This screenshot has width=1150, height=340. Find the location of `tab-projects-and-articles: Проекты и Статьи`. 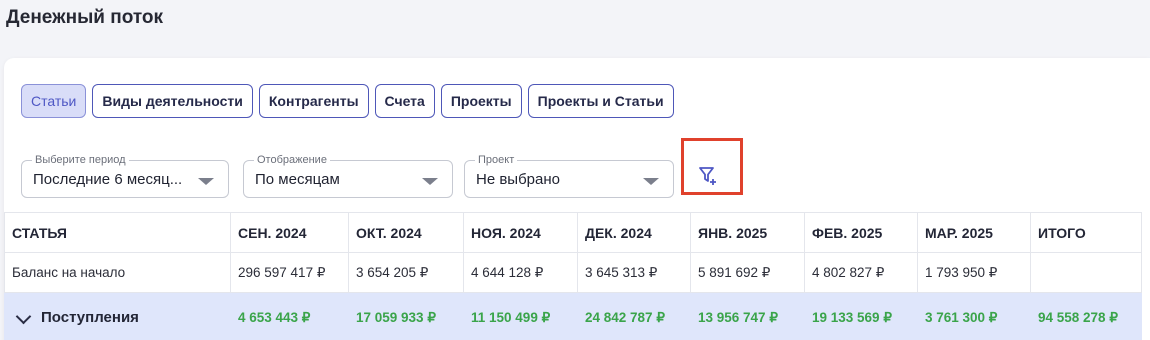

tab-projects-and-articles: Проекты и Статьи is located at coordinates (600, 101).